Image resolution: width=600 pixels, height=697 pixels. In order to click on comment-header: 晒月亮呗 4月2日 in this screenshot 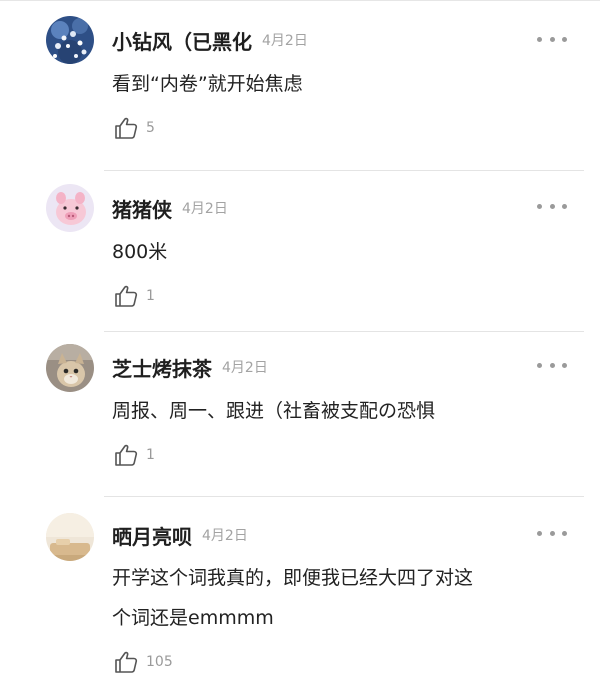, I will do `click(180, 535)`.